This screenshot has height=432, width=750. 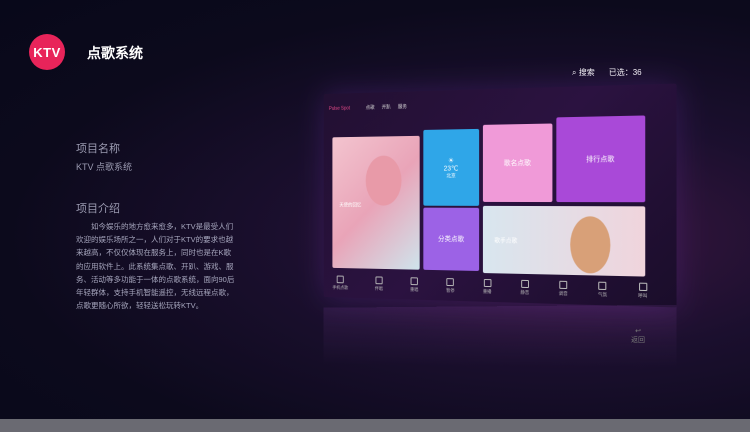 I want to click on ktv-logo: KTV, so click(x=47, y=52).